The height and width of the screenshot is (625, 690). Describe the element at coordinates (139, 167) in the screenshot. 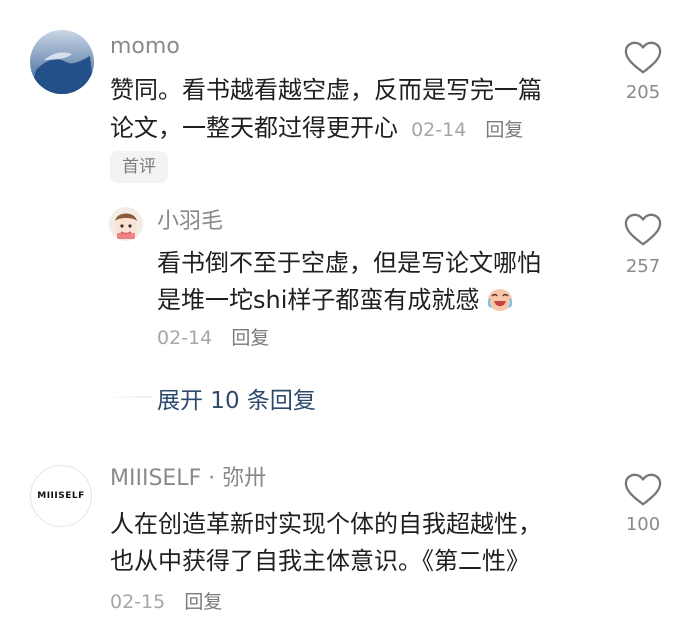

I see `first-comment-badge: 首评` at that location.